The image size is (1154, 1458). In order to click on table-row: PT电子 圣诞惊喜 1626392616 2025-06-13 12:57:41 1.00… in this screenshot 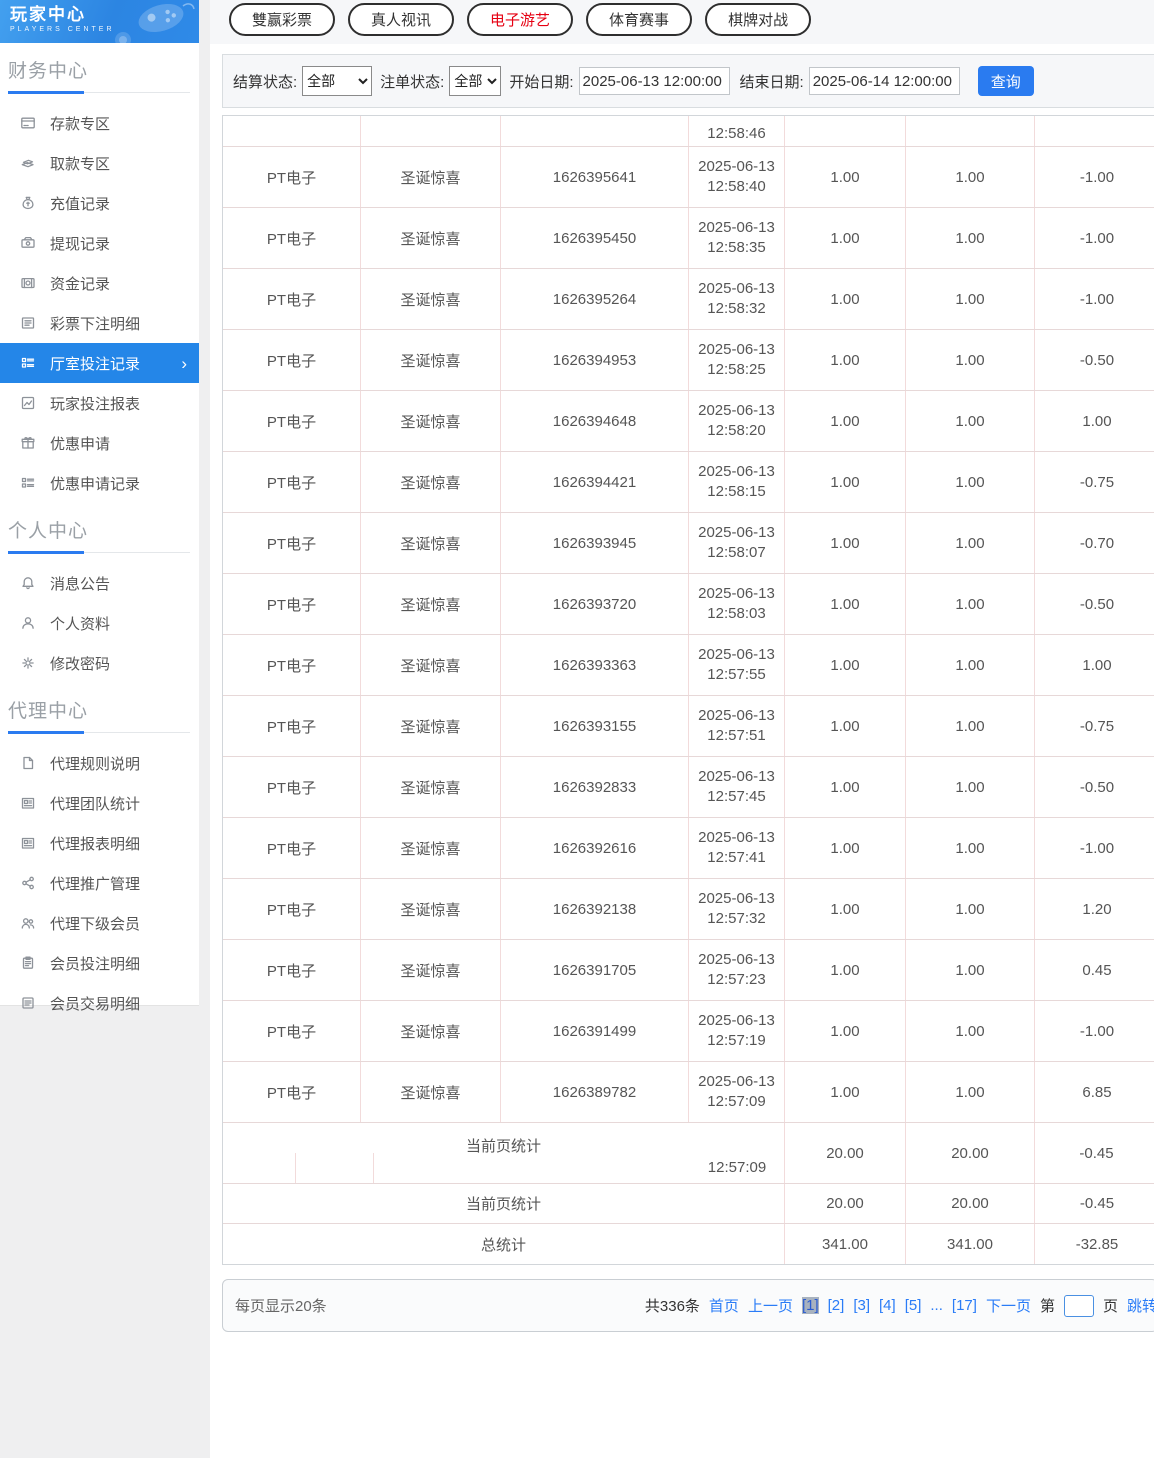, I will do `click(688, 848)`.